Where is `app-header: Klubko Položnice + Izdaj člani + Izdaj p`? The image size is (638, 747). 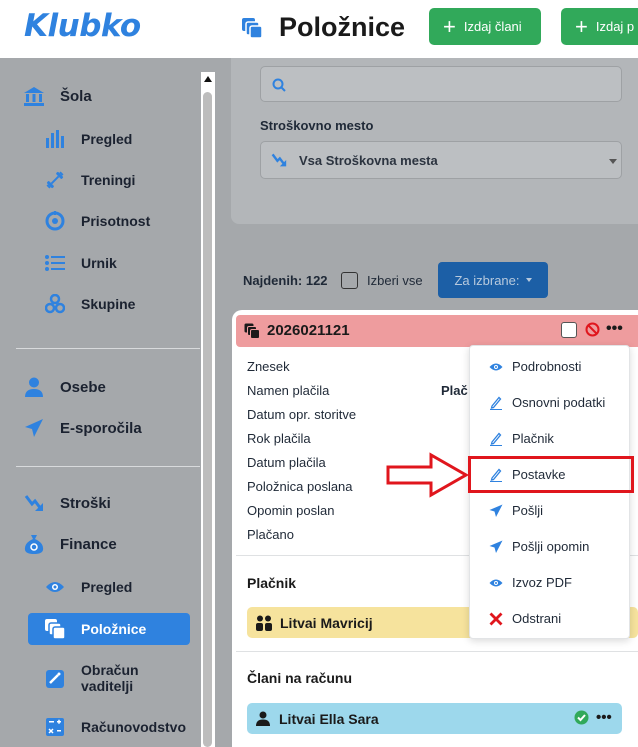
app-header: Klubko Položnice + Izdaj člani + Izdaj p is located at coordinates (319, 29).